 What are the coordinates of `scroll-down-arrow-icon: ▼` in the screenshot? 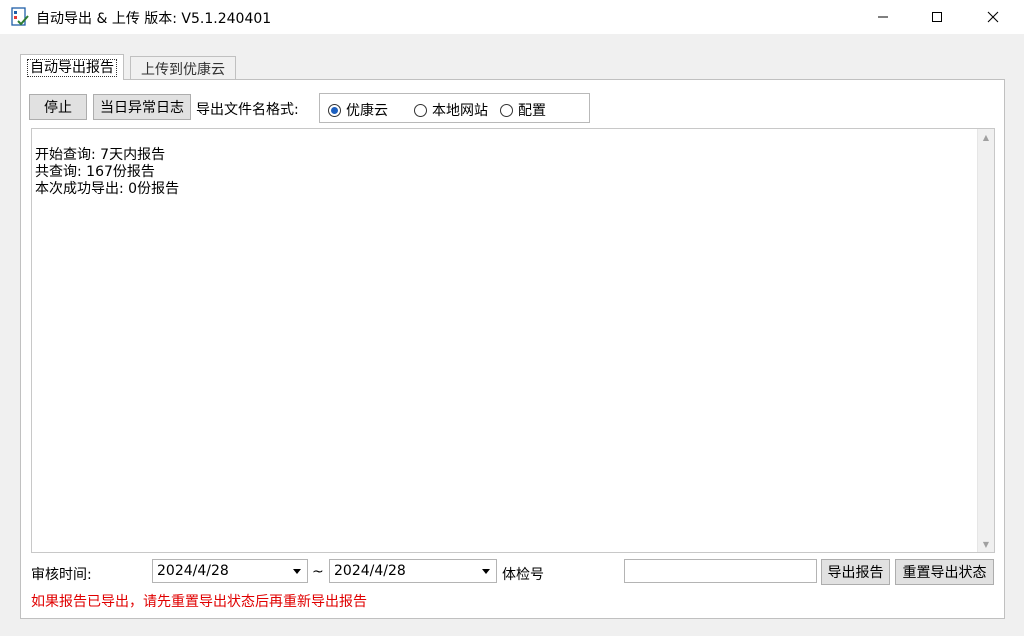 It's located at (986, 544).